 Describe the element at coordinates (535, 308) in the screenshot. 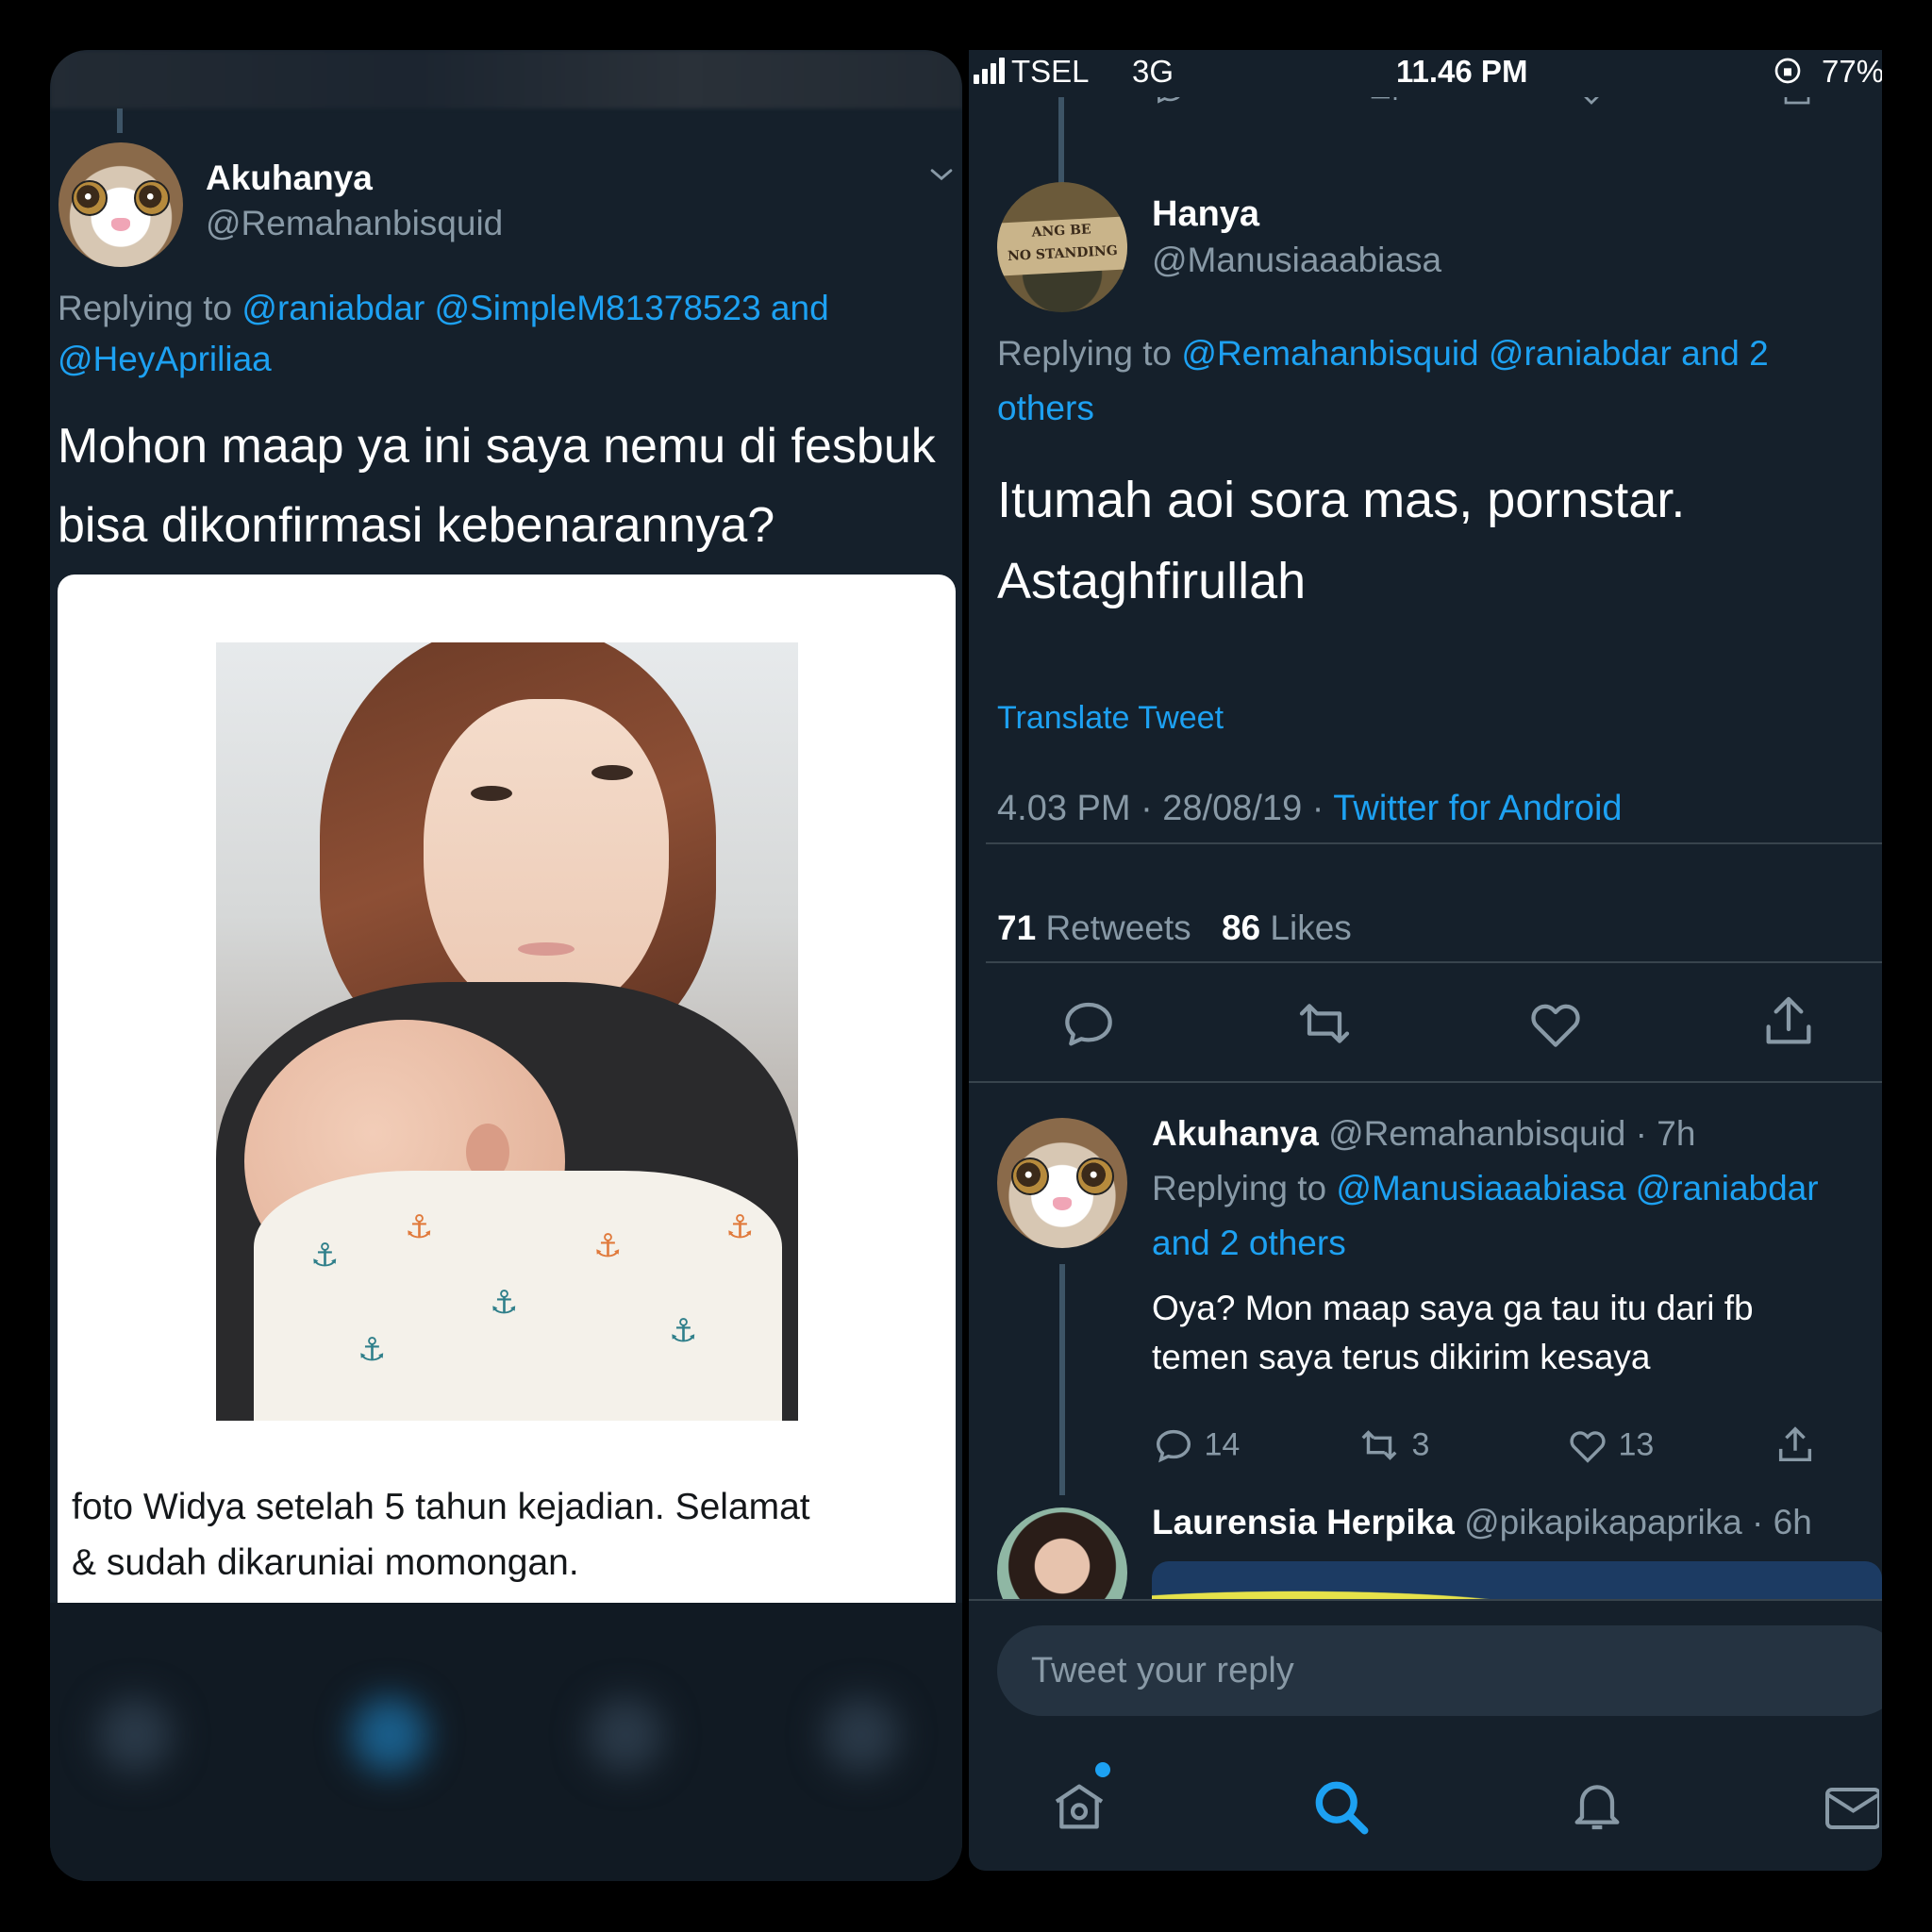

I see `replying-links: @raniabdar @SimpleM81378523 and` at that location.